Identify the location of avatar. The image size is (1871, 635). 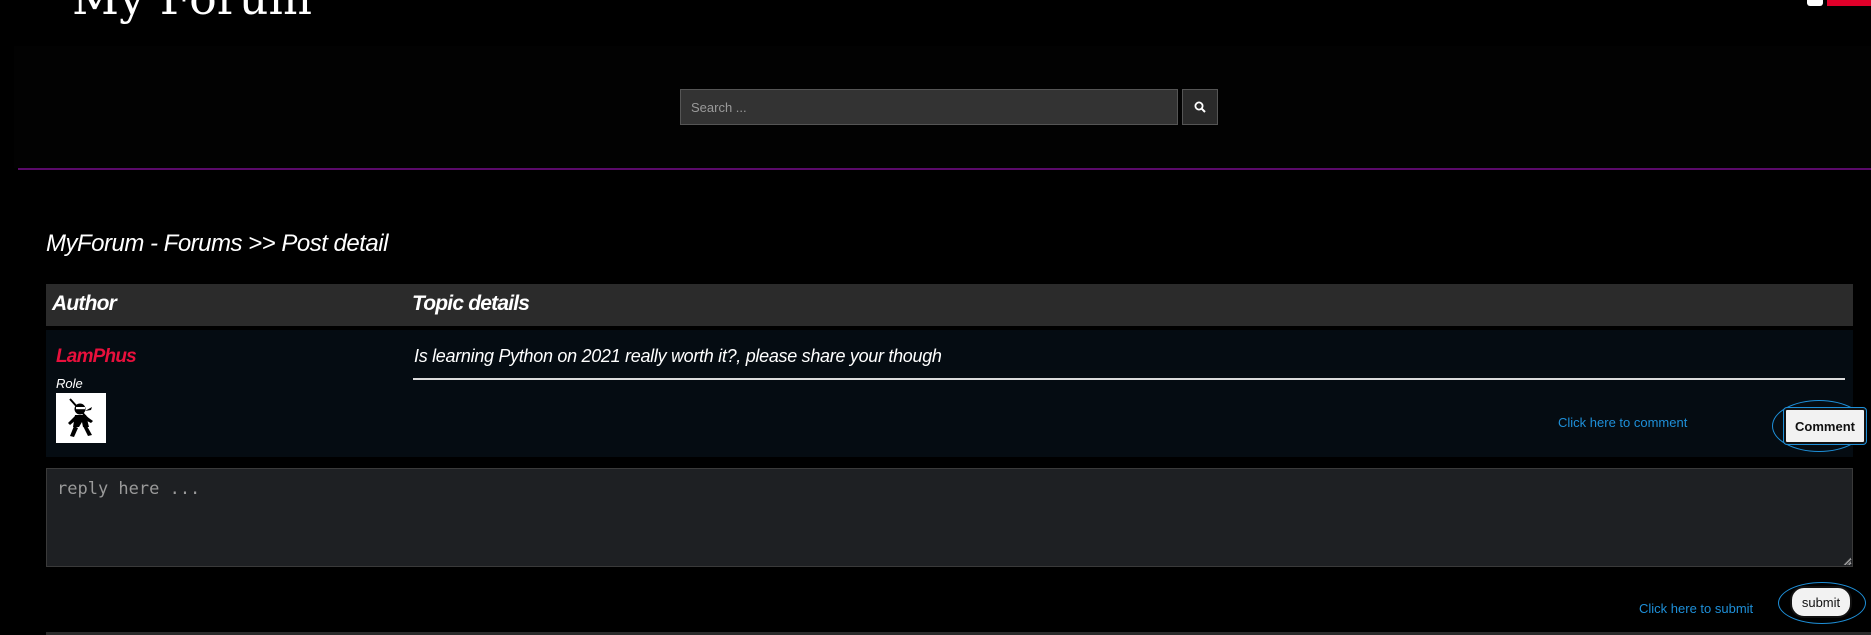
(81, 418).